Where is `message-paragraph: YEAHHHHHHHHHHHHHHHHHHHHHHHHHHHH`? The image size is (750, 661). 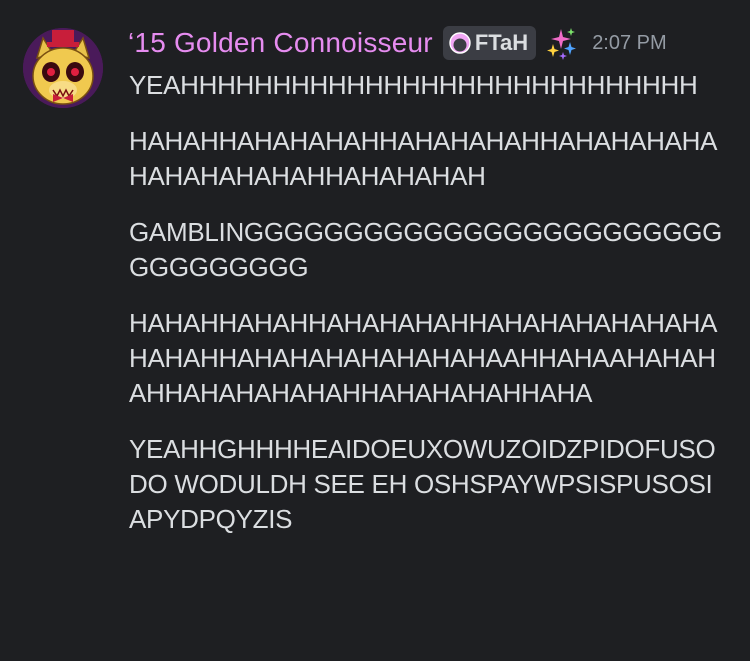 message-paragraph: YEAHHHHHHHHHHHHHHHHHHHHHHHHHHHH is located at coordinates (413, 85).